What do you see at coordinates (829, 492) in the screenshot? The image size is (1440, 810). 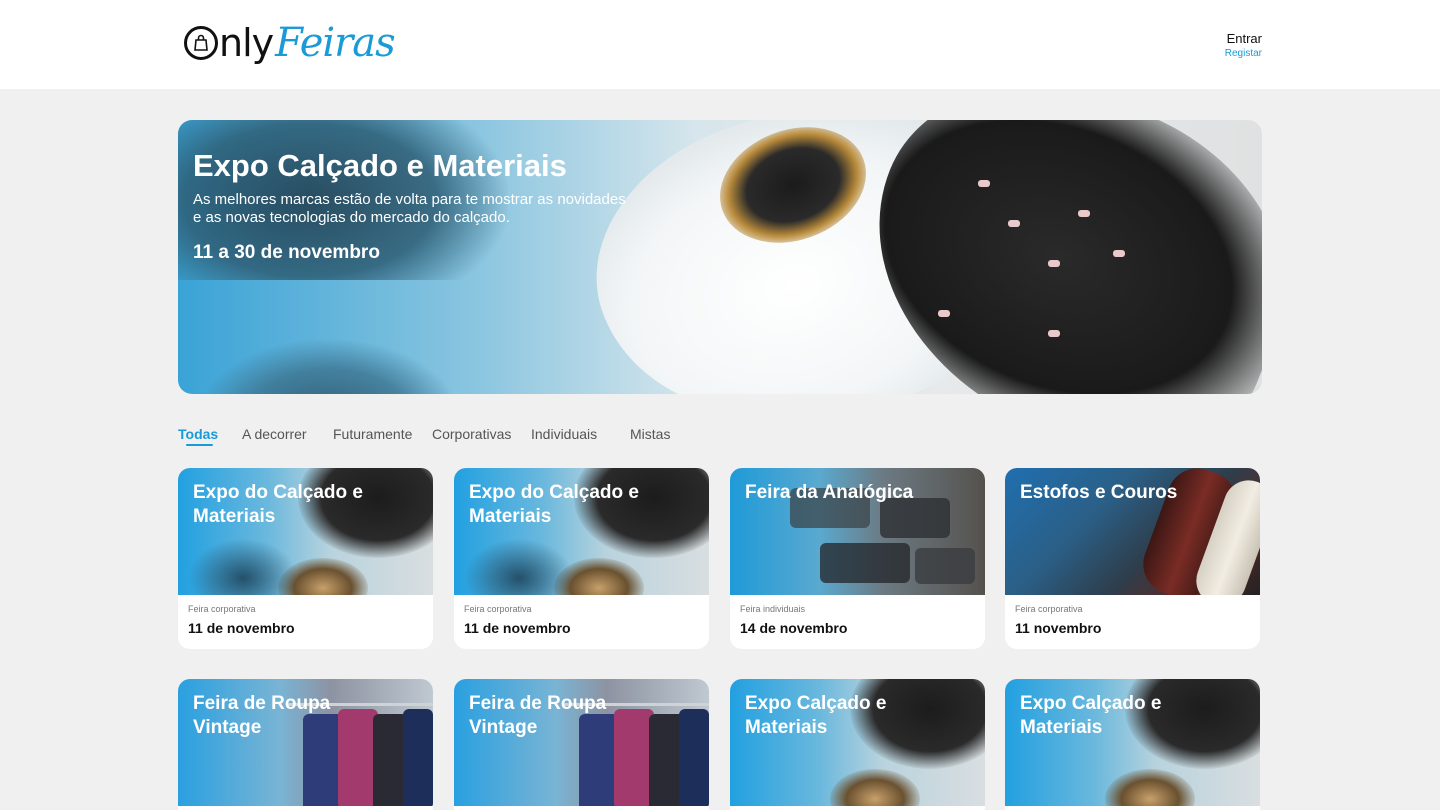 I see `card-title: Feira da Analógica` at bounding box center [829, 492].